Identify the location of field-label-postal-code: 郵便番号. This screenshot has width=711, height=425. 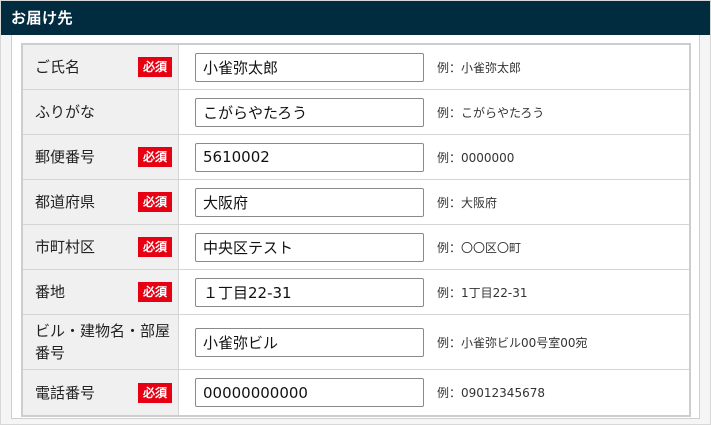
(65, 157).